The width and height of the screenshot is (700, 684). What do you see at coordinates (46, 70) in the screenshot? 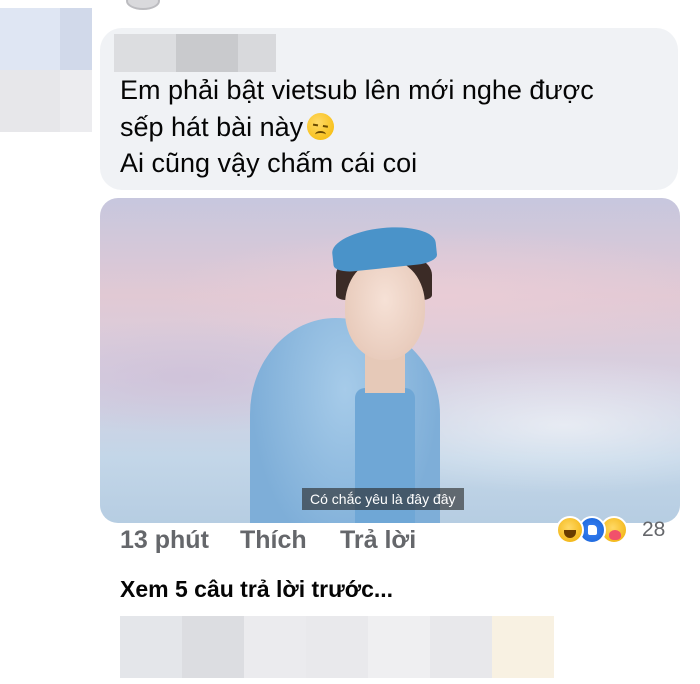
I see `avatar` at bounding box center [46, 70].